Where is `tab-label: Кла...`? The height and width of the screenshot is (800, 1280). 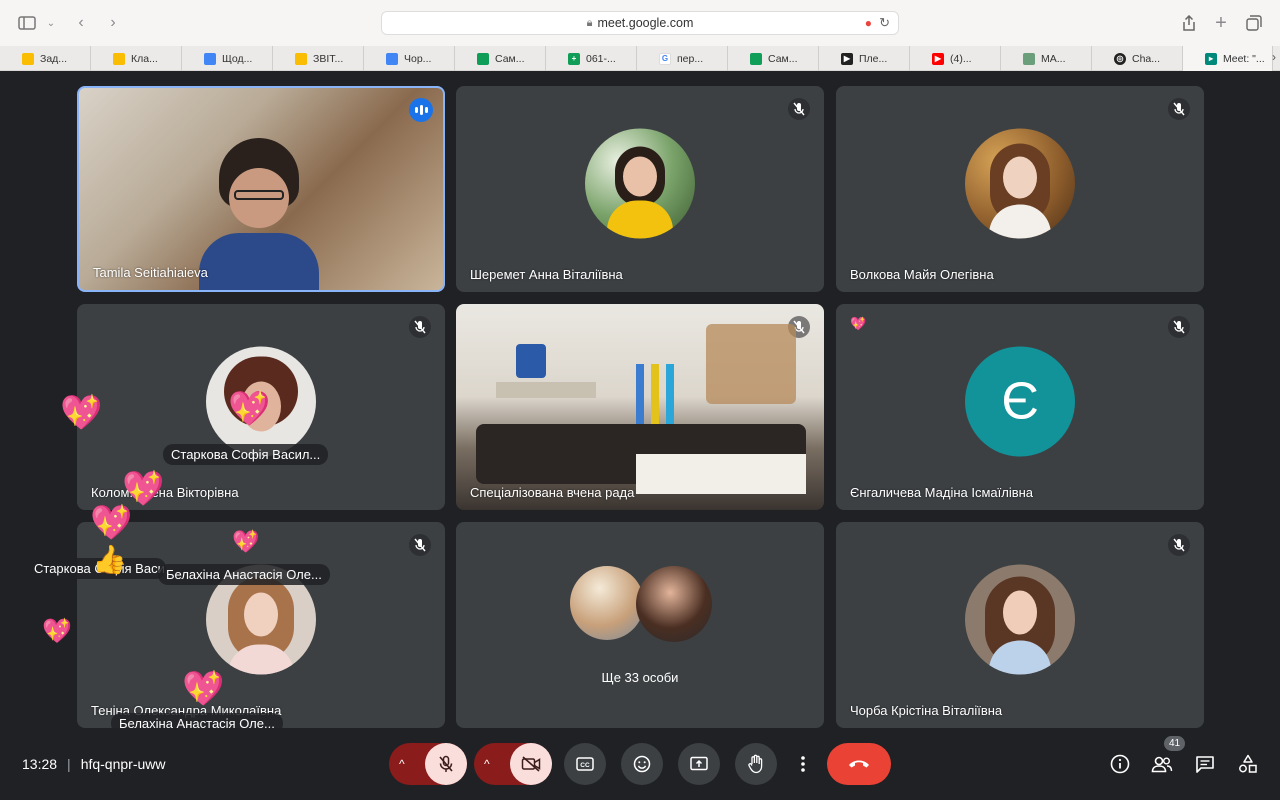
tab-label: Кла... is located at coordinates (144, 58).